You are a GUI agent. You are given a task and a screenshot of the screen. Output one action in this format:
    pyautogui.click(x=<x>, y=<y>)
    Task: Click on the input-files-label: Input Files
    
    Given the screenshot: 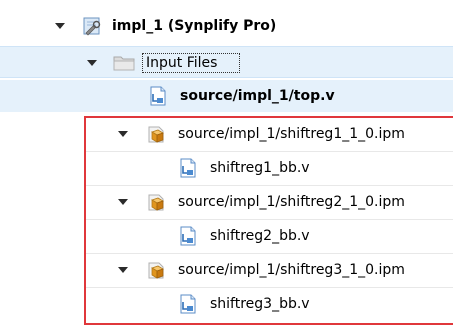 What is the action you would take?
    pyautogui.click(x=182, y=63)
    